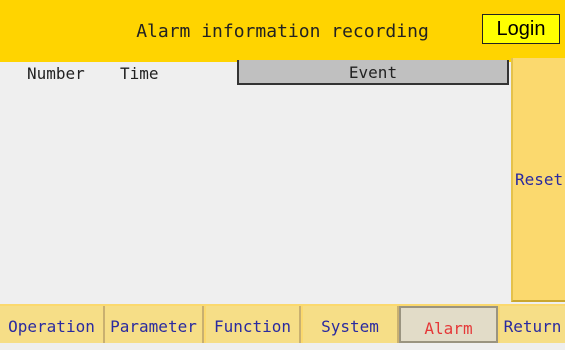  What do you see at coordinates (538, 180) in the screenshot?
I see `reset-button: Reset` at bounding box center [538, 180].